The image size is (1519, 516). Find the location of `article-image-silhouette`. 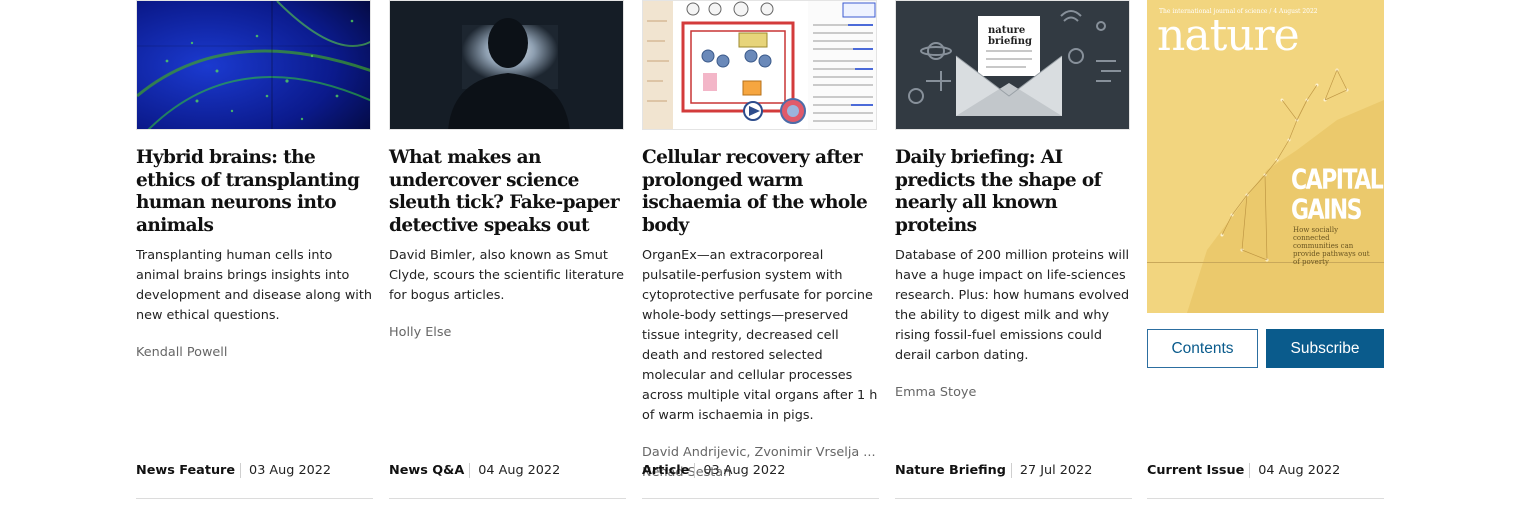

article-image-silhouette is located at coordinates (506, 65).